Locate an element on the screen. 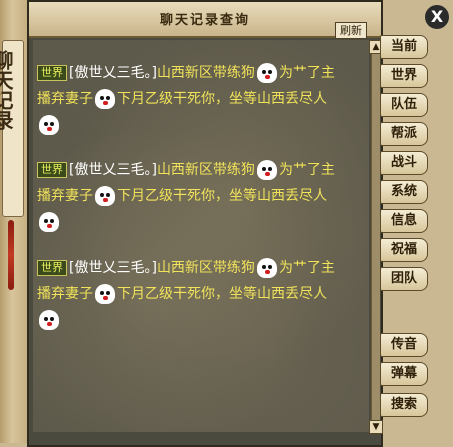  title-bar: 聊天记录查询 刷新 is located at coordinates (205, 20).